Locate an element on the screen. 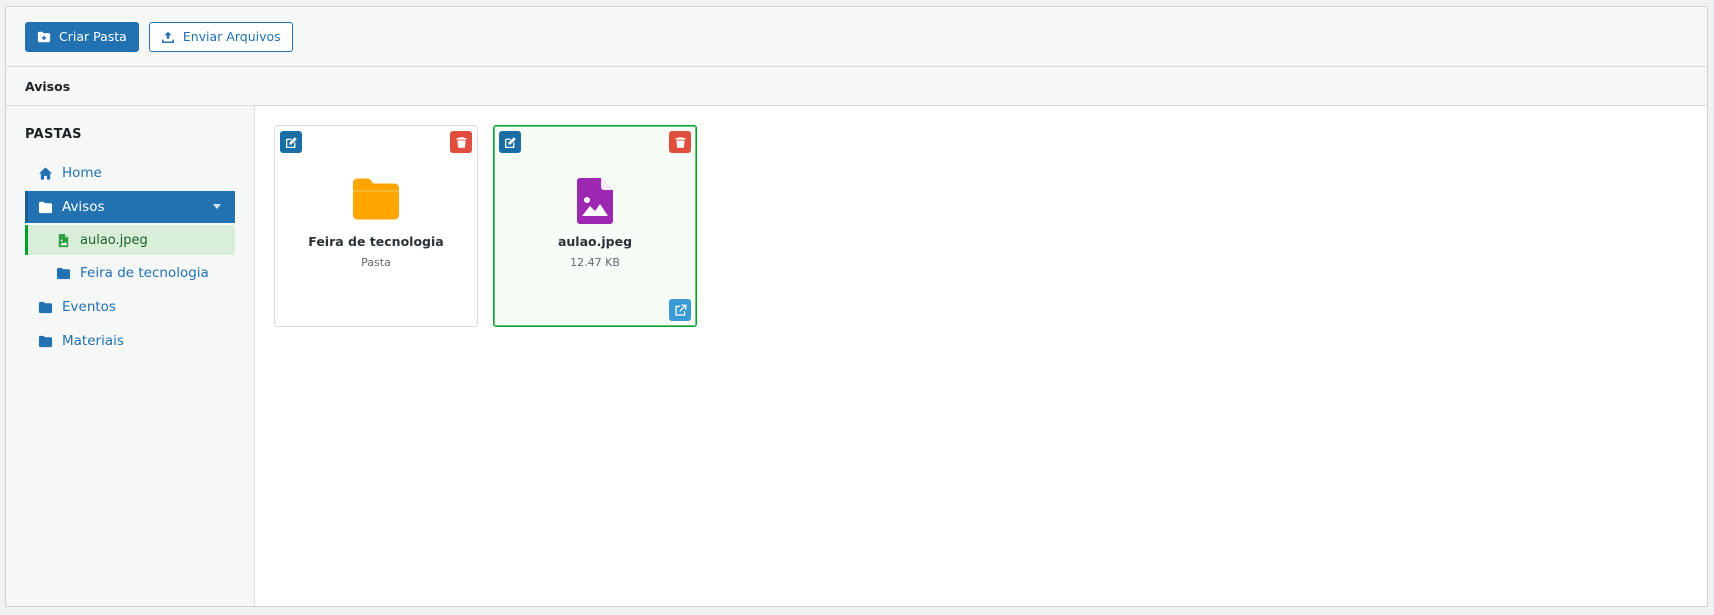  folder-plus-icon is located at coordinates (44, 36).